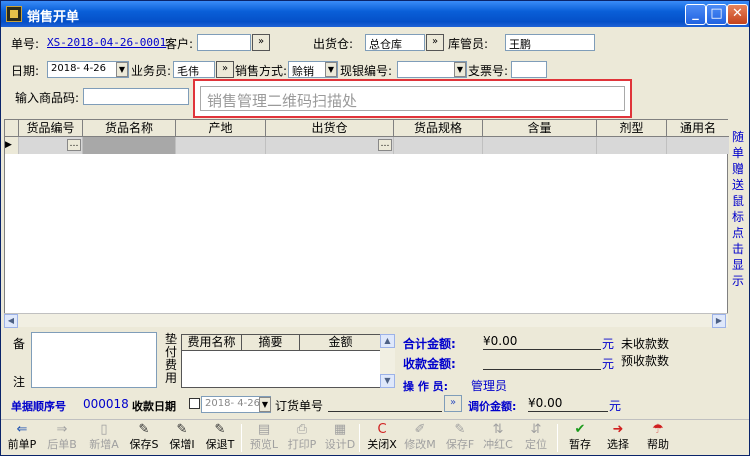  I want to click on edit-button: ✐ 修改M, so click(420, 438).